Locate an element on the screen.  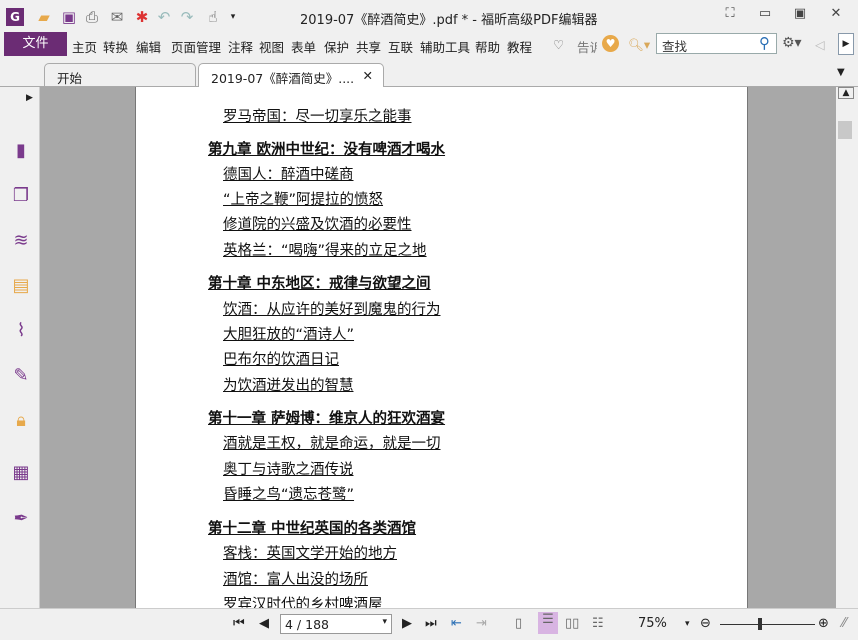
menu-accessibility: 辅助工具 is located at coordinates (445, 46).